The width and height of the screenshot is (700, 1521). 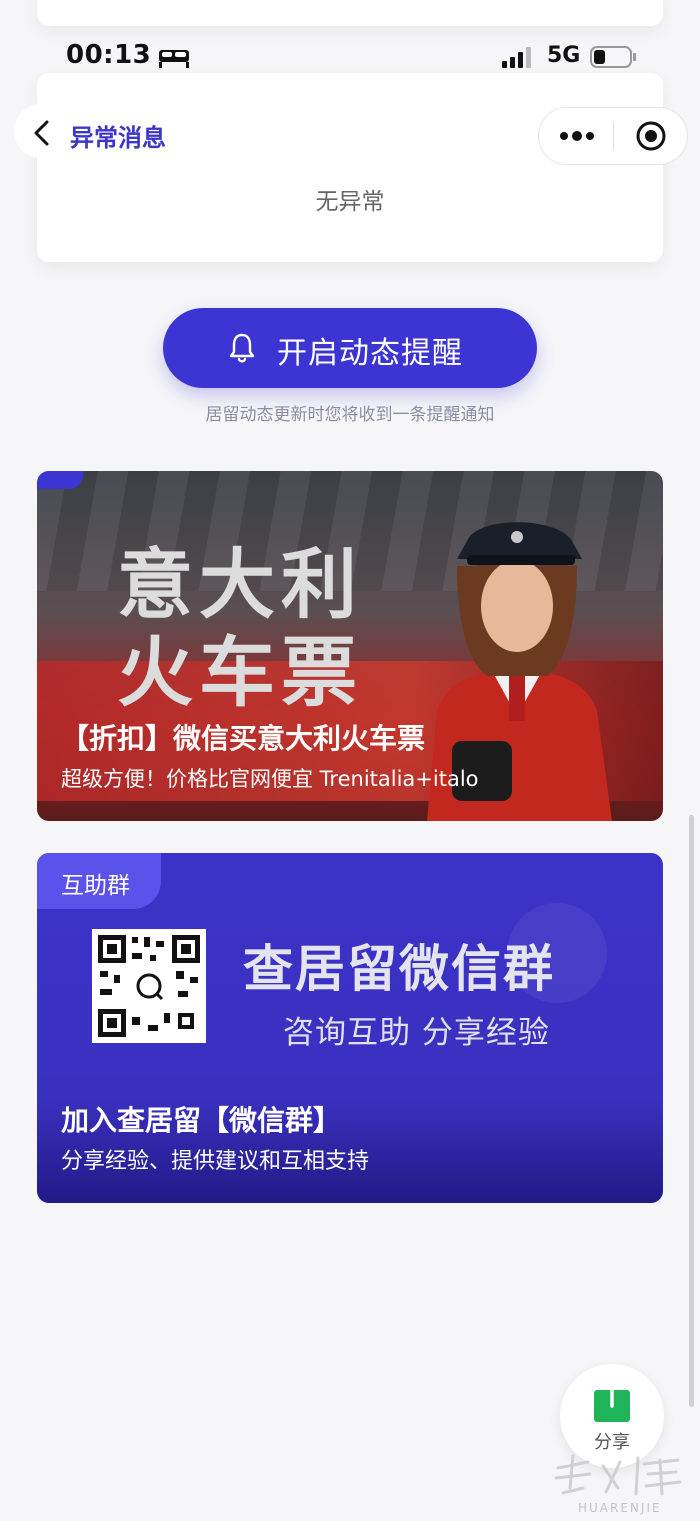 What do you see at coordinates (109, 55) in the screenshot?
I see `status-time: 00:13` at bounding box center [109, 55].